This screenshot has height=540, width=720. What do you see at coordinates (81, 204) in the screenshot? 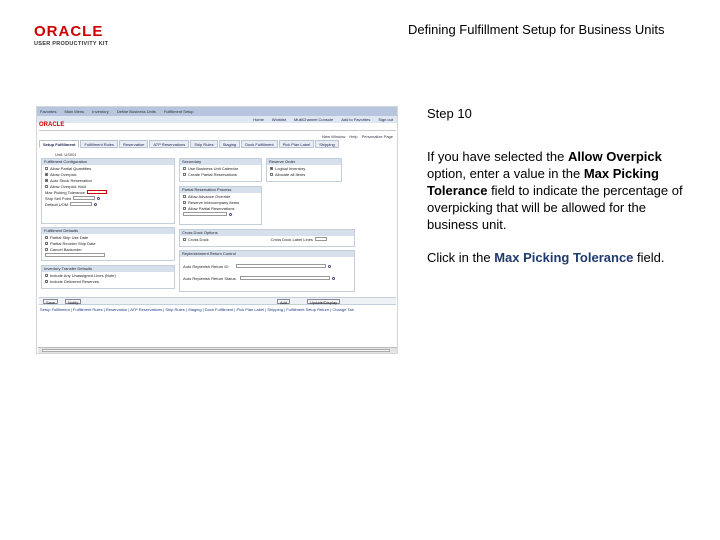
I see `default-uom-input` at bounding box center [81, 204].